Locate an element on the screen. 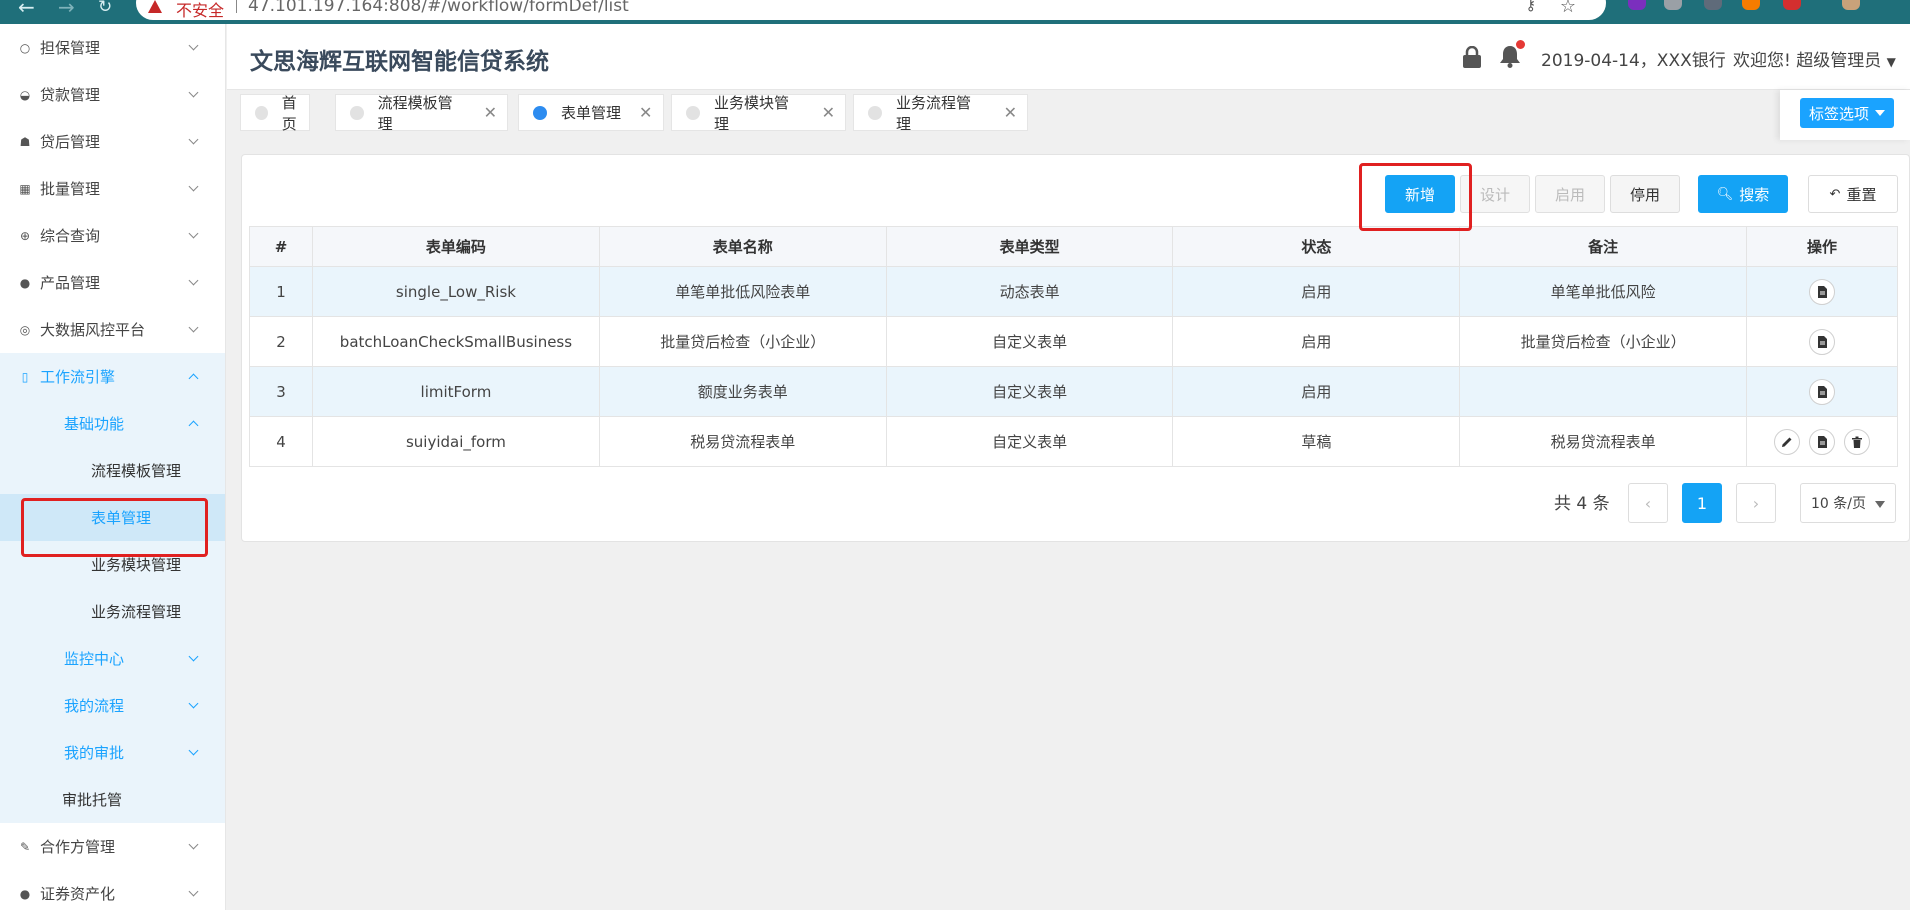  tab-label: 流程模板管理 is located at coordinates (415, 113).